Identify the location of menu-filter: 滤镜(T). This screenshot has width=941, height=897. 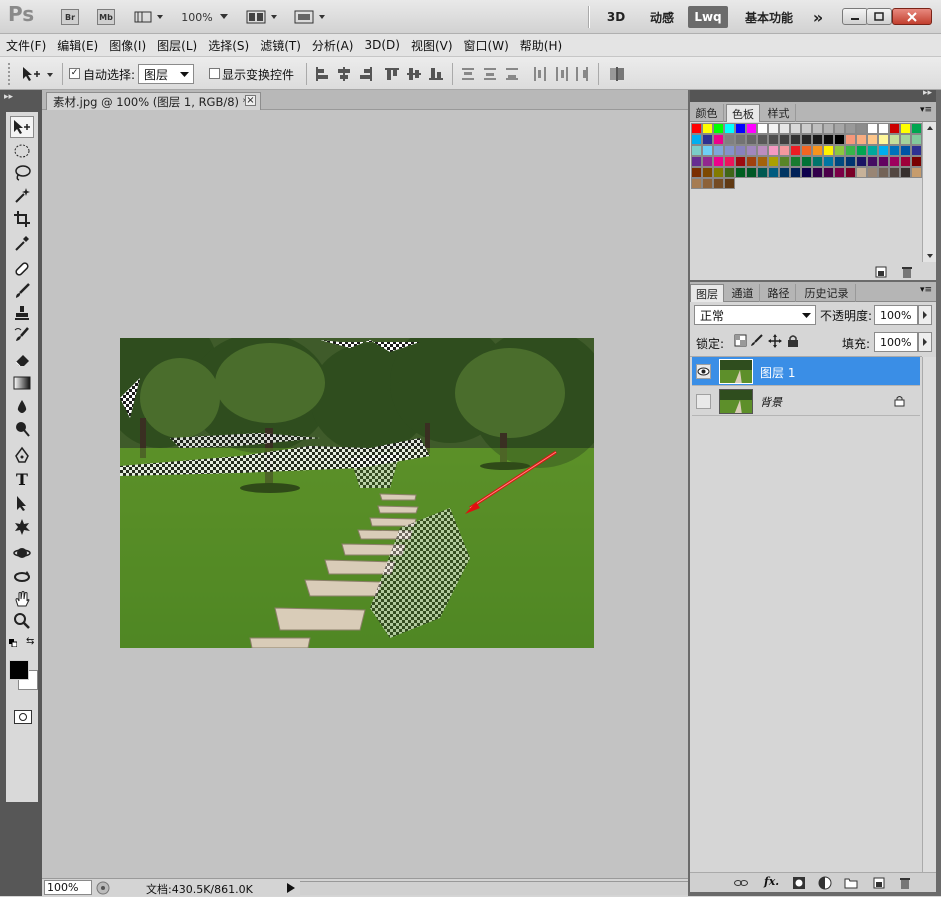
(280, 45).